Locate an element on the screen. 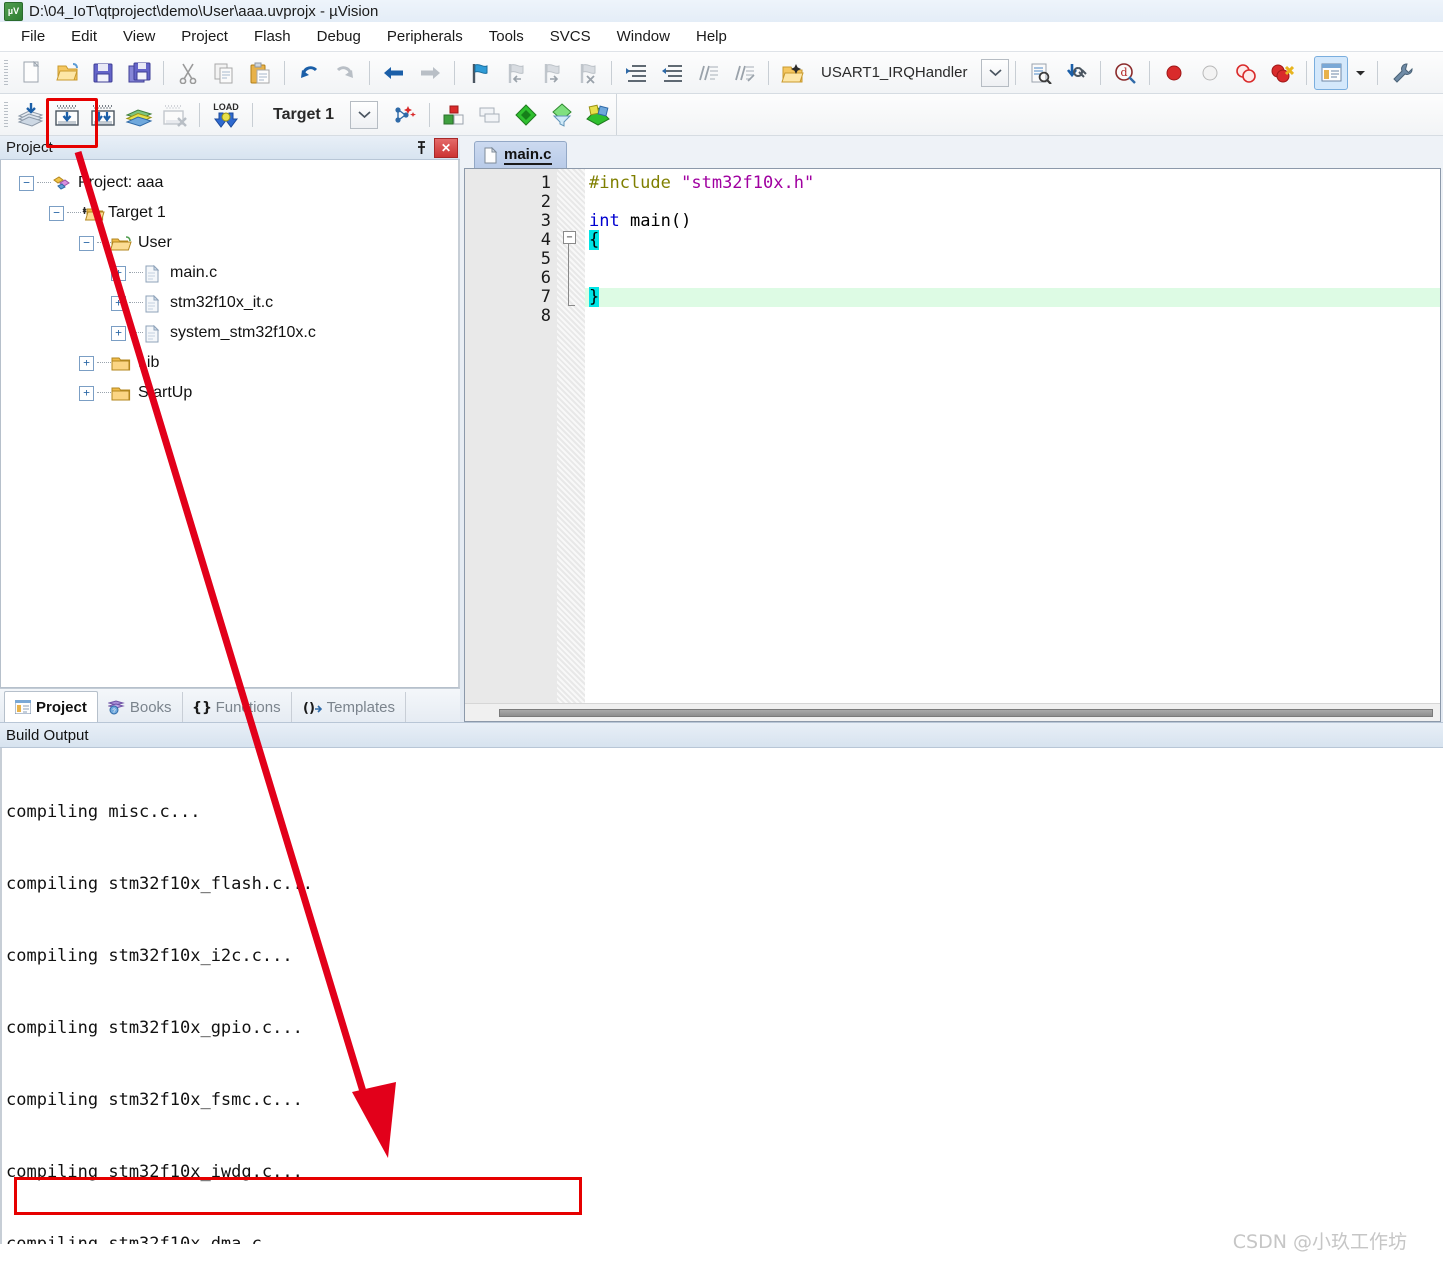 Image resolution: width=1443 pixels, height=1268 pixels. tree-node-file-system-stm32f10x-c: + system_stm32f10x.c is located at coordinates (234, 333).